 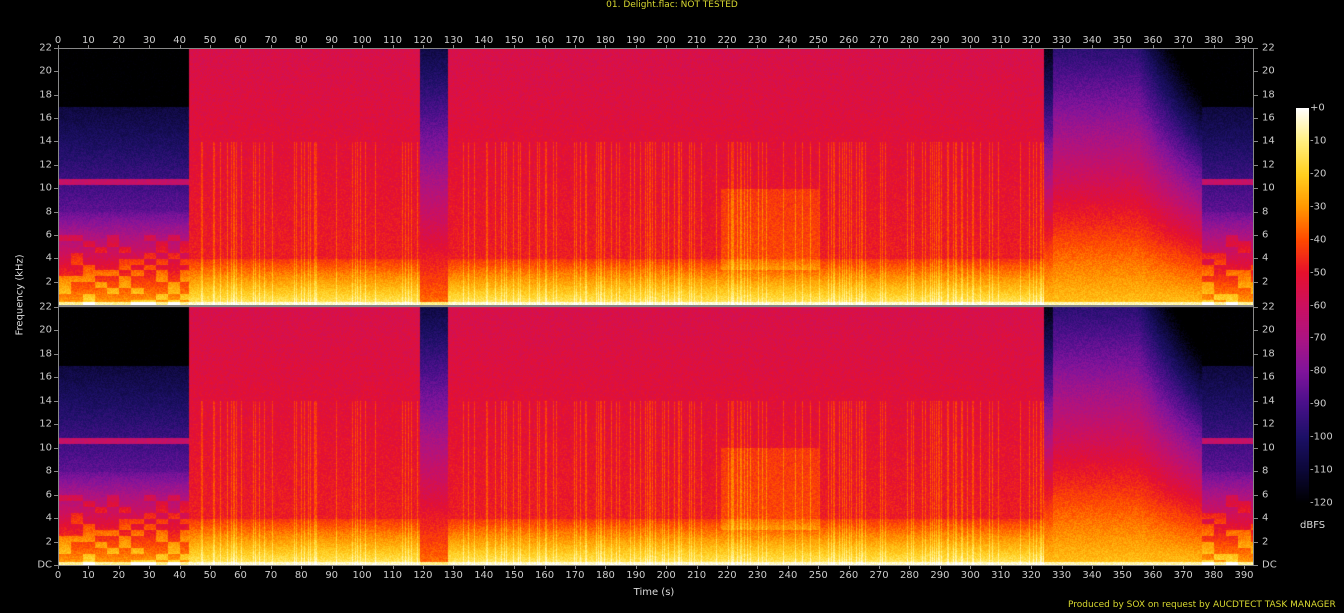 What do you see at coordinates (45, 165) in the screenshot?
I see `y-tick-label-left: 12` at bounding box center [45, 165].